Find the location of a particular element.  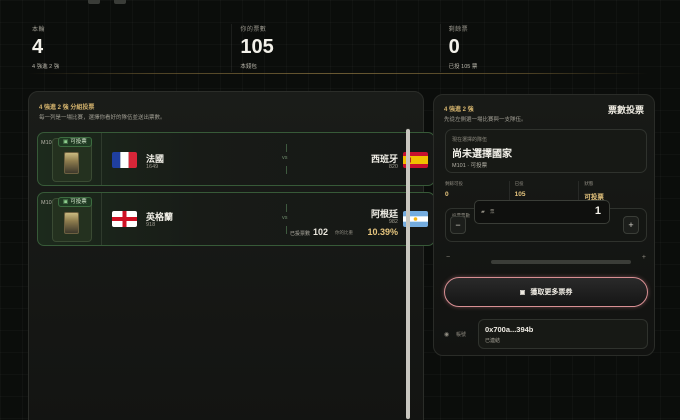

scrollbar-thumb is located at coordinates (408, 274).